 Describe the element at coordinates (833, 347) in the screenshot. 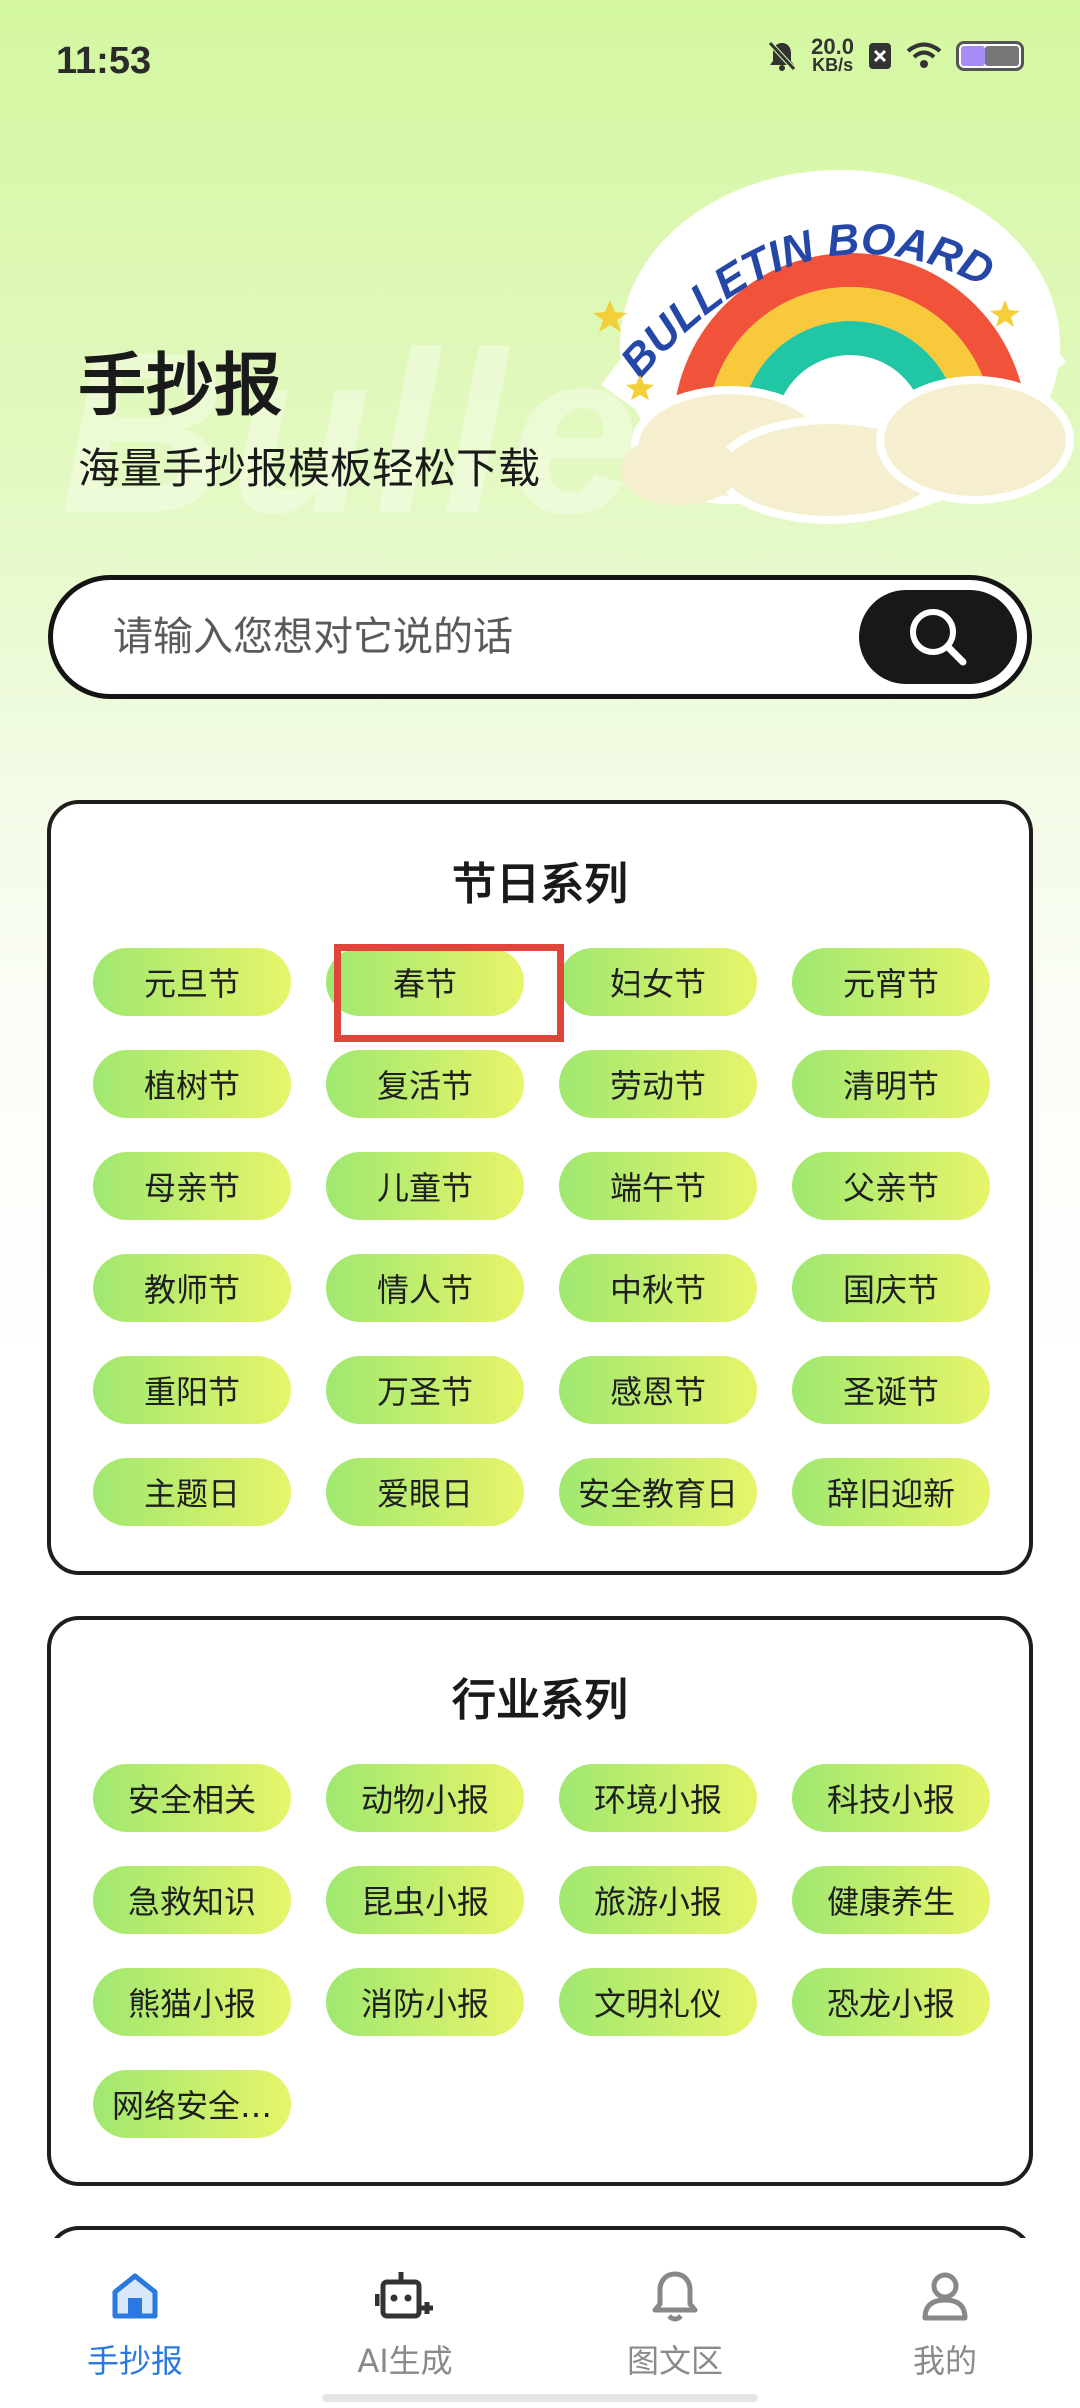

I see `bulletin-board-illustration: BULLETIN BOARD` at that location.